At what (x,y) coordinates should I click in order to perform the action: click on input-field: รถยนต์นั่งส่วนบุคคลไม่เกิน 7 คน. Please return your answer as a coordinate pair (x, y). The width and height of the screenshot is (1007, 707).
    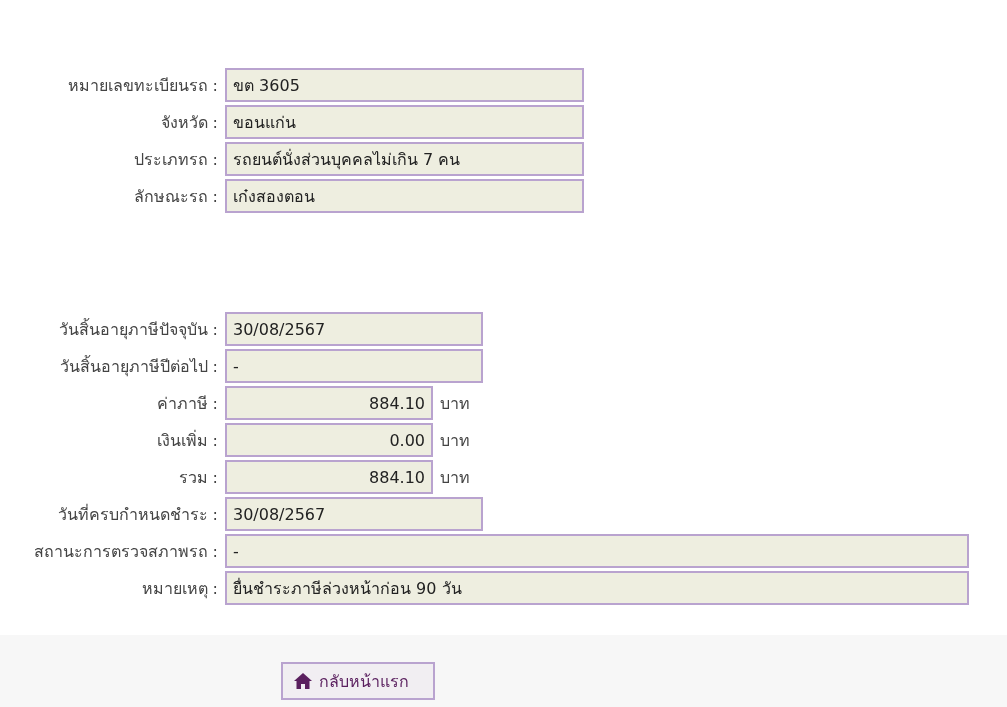
    Looking at the image, I should click on (404, 159).